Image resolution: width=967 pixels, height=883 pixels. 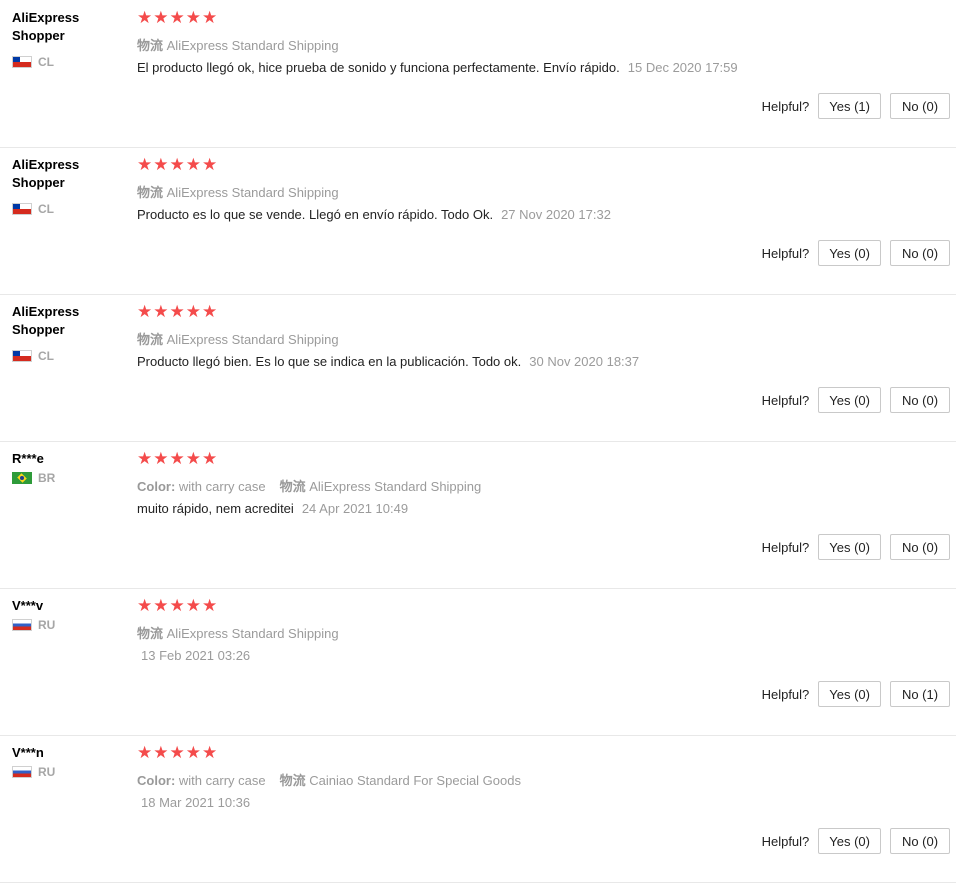 I want to click on review-text: muito rápido, nem acreditei, so click(x=215, y=508).